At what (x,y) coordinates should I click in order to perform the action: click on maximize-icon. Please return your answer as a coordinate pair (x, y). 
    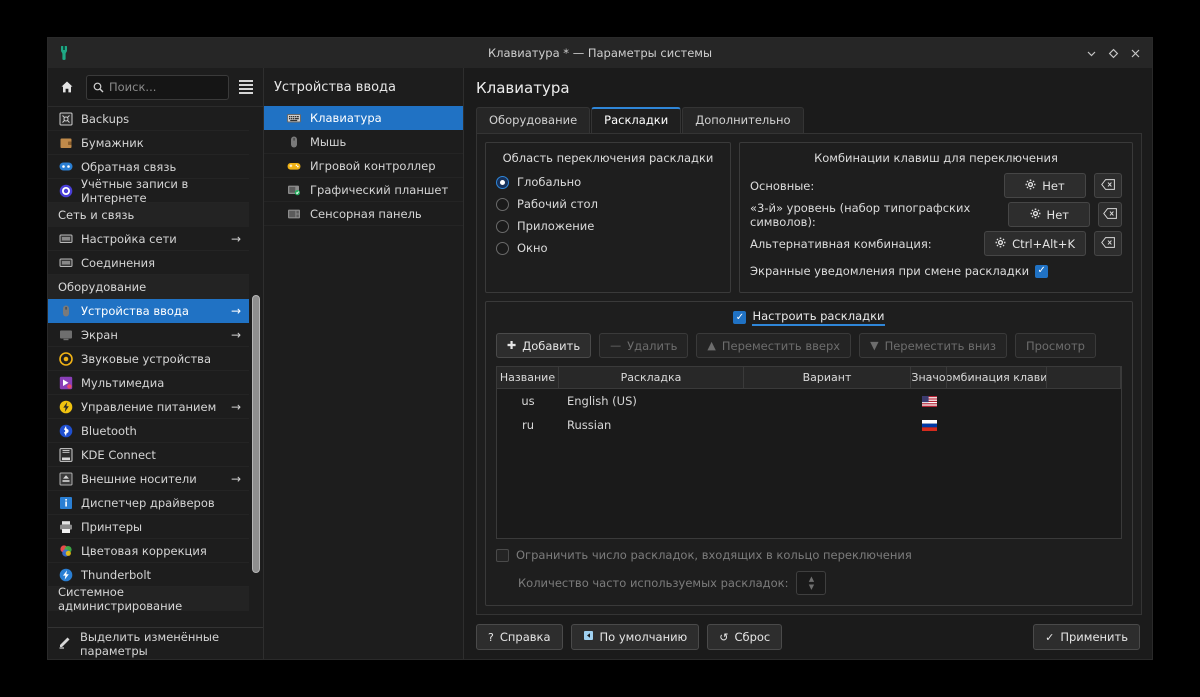
    Looking at the image, I should click on (1113, 53).